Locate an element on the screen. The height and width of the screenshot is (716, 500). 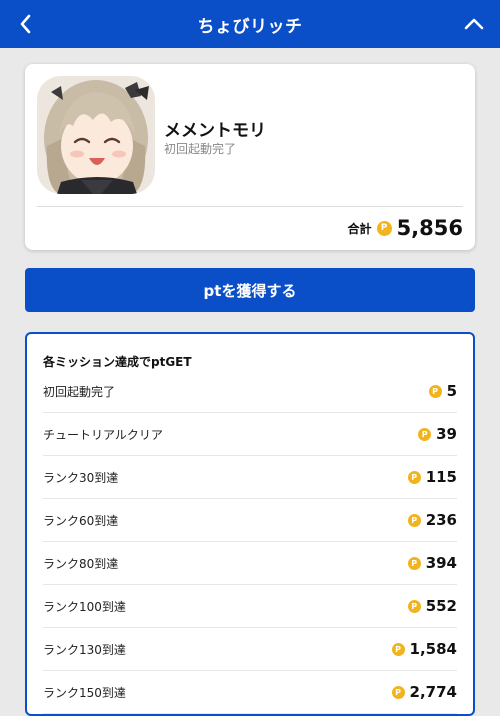
mission-row: チュートリアルクリア P 39 is located at coordinates (250, 434).